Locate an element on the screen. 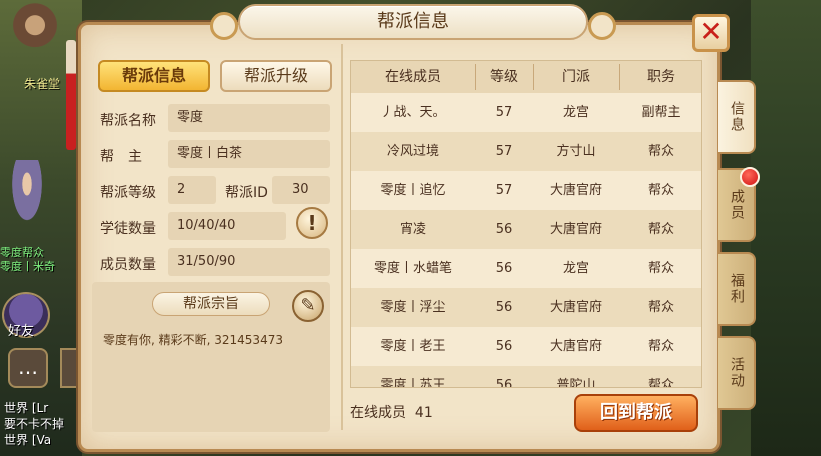 This screenshot has width=821, height=456. close-button: ✕ is located at coordinates (711, 33).